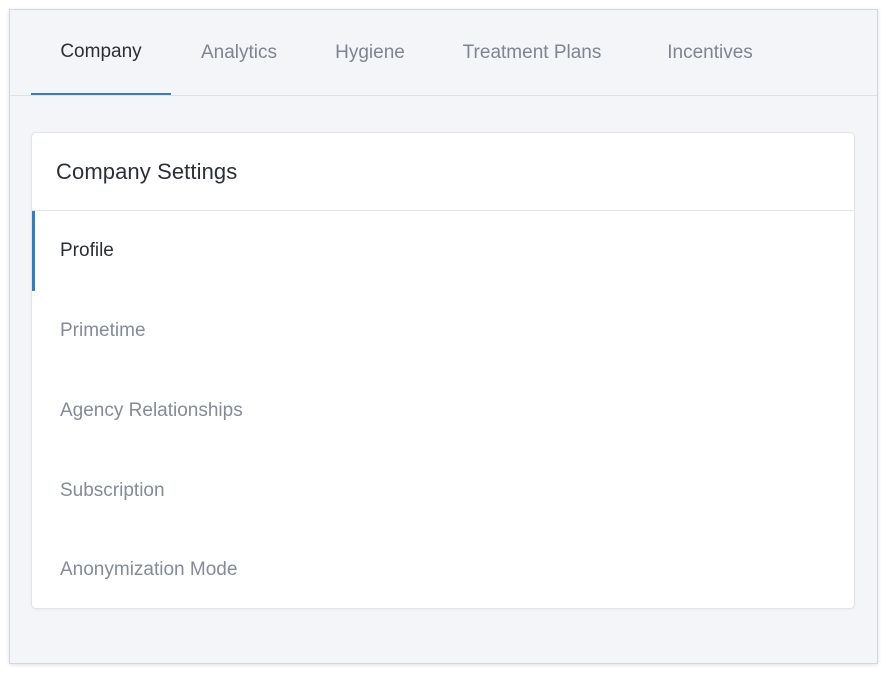 The width and height of the screenshot is (888, 674). I want to click on tab-incentives: Incentives, so click(710, 52).